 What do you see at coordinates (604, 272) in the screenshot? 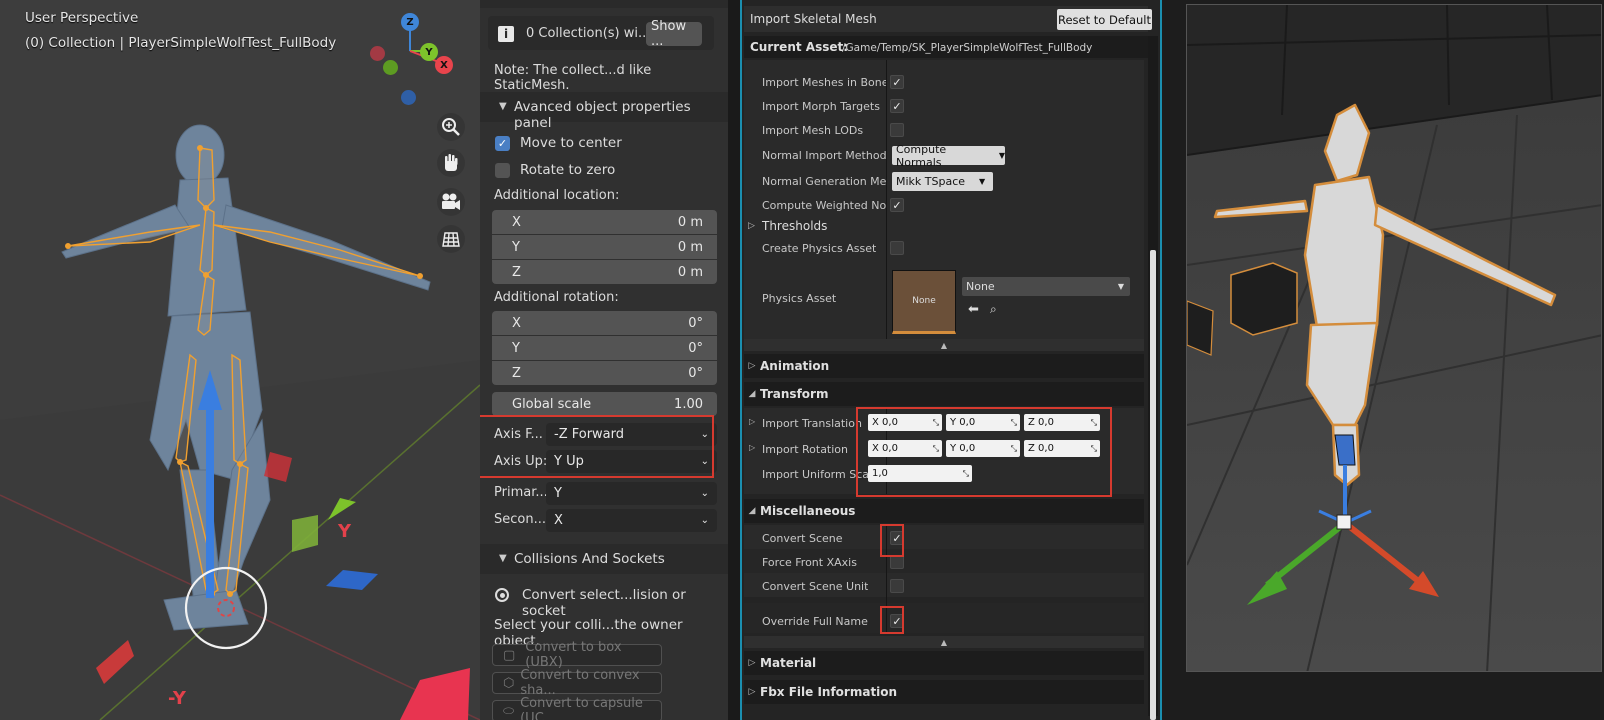
I see `location-z-field: Z 0 m` at bounding box center [604, 272].